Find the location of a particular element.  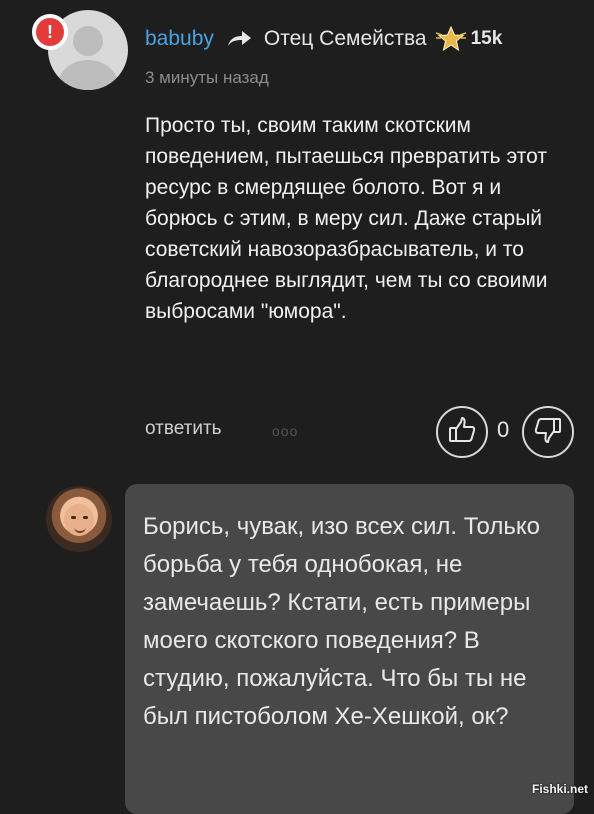

thumbs-down-icon is located at coordinates (548, 432).